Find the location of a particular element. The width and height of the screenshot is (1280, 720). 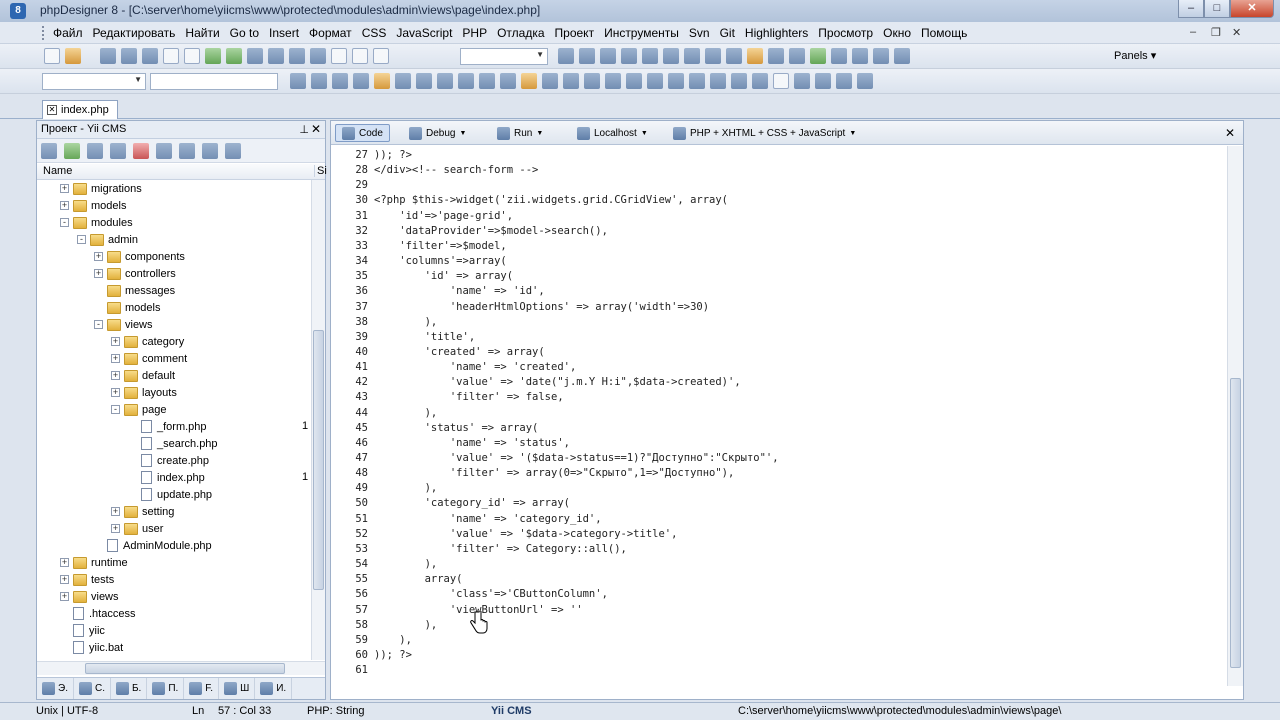

tree-item: models is located at coordinates (127, 307).